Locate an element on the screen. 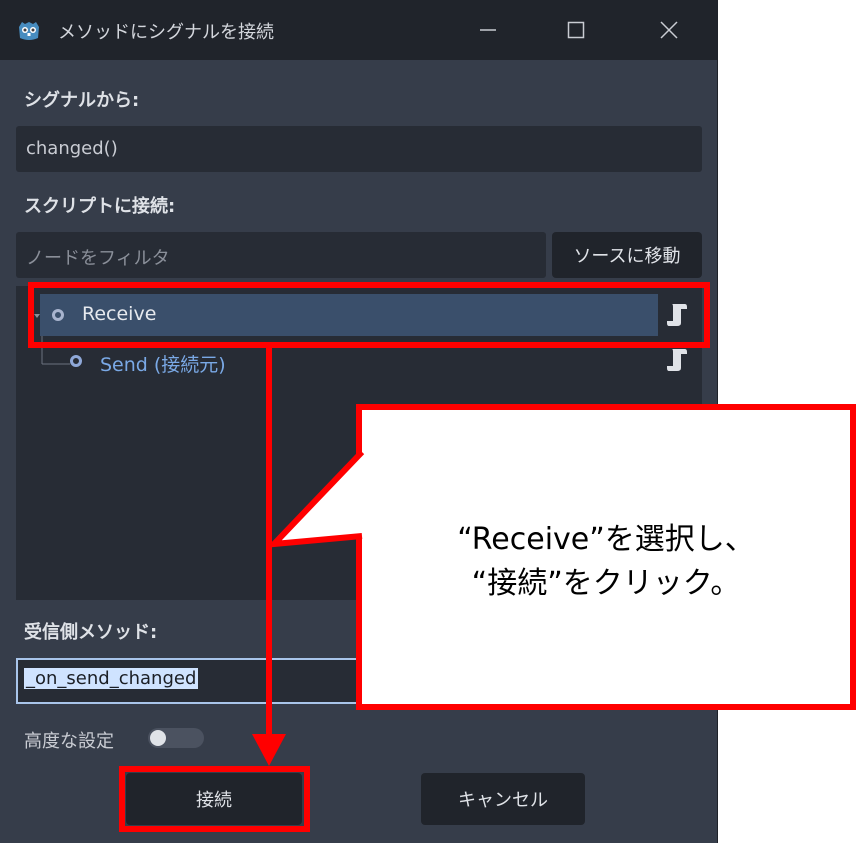 This screenshot has width=857, height=843. receiver-method-label: 受信側メソッド: is located at coordinates (91, 632).